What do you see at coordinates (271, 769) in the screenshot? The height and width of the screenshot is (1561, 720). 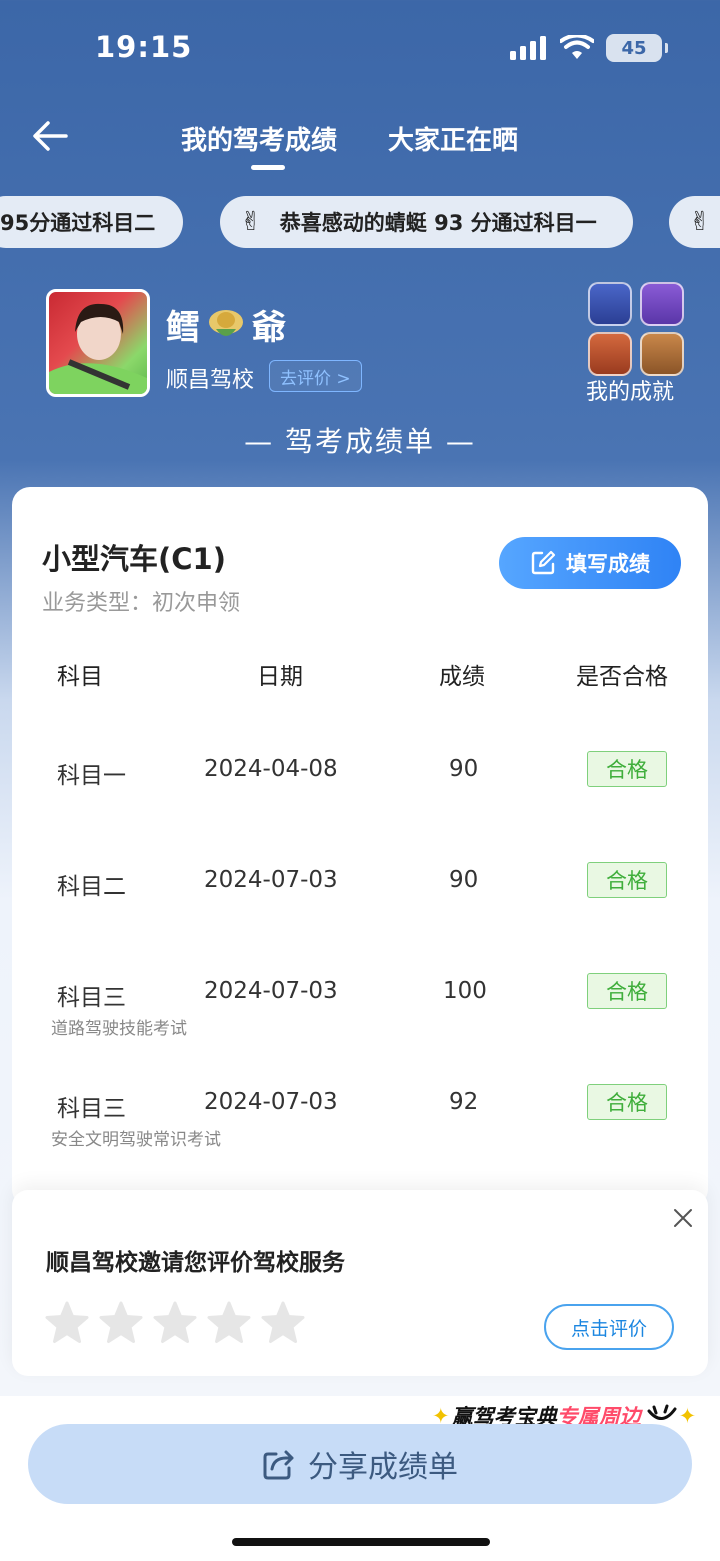 I see `row-date: 2024-04-08` at bounding box center [271, 769].